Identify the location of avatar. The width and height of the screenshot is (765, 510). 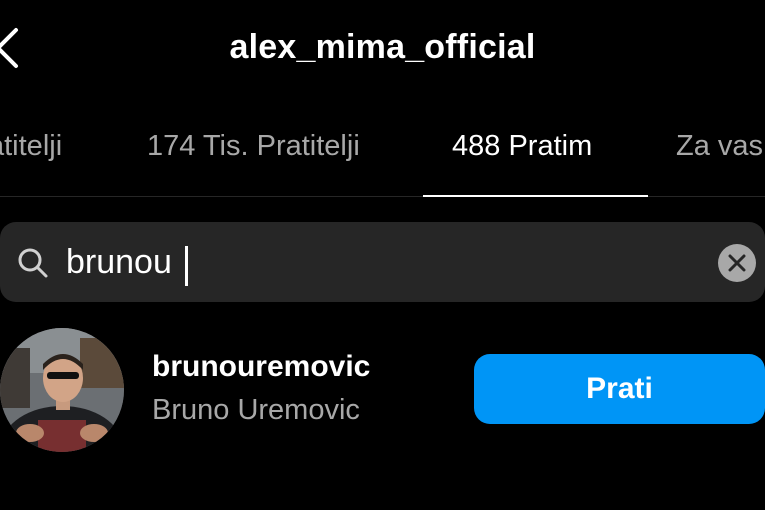
(62, 390).